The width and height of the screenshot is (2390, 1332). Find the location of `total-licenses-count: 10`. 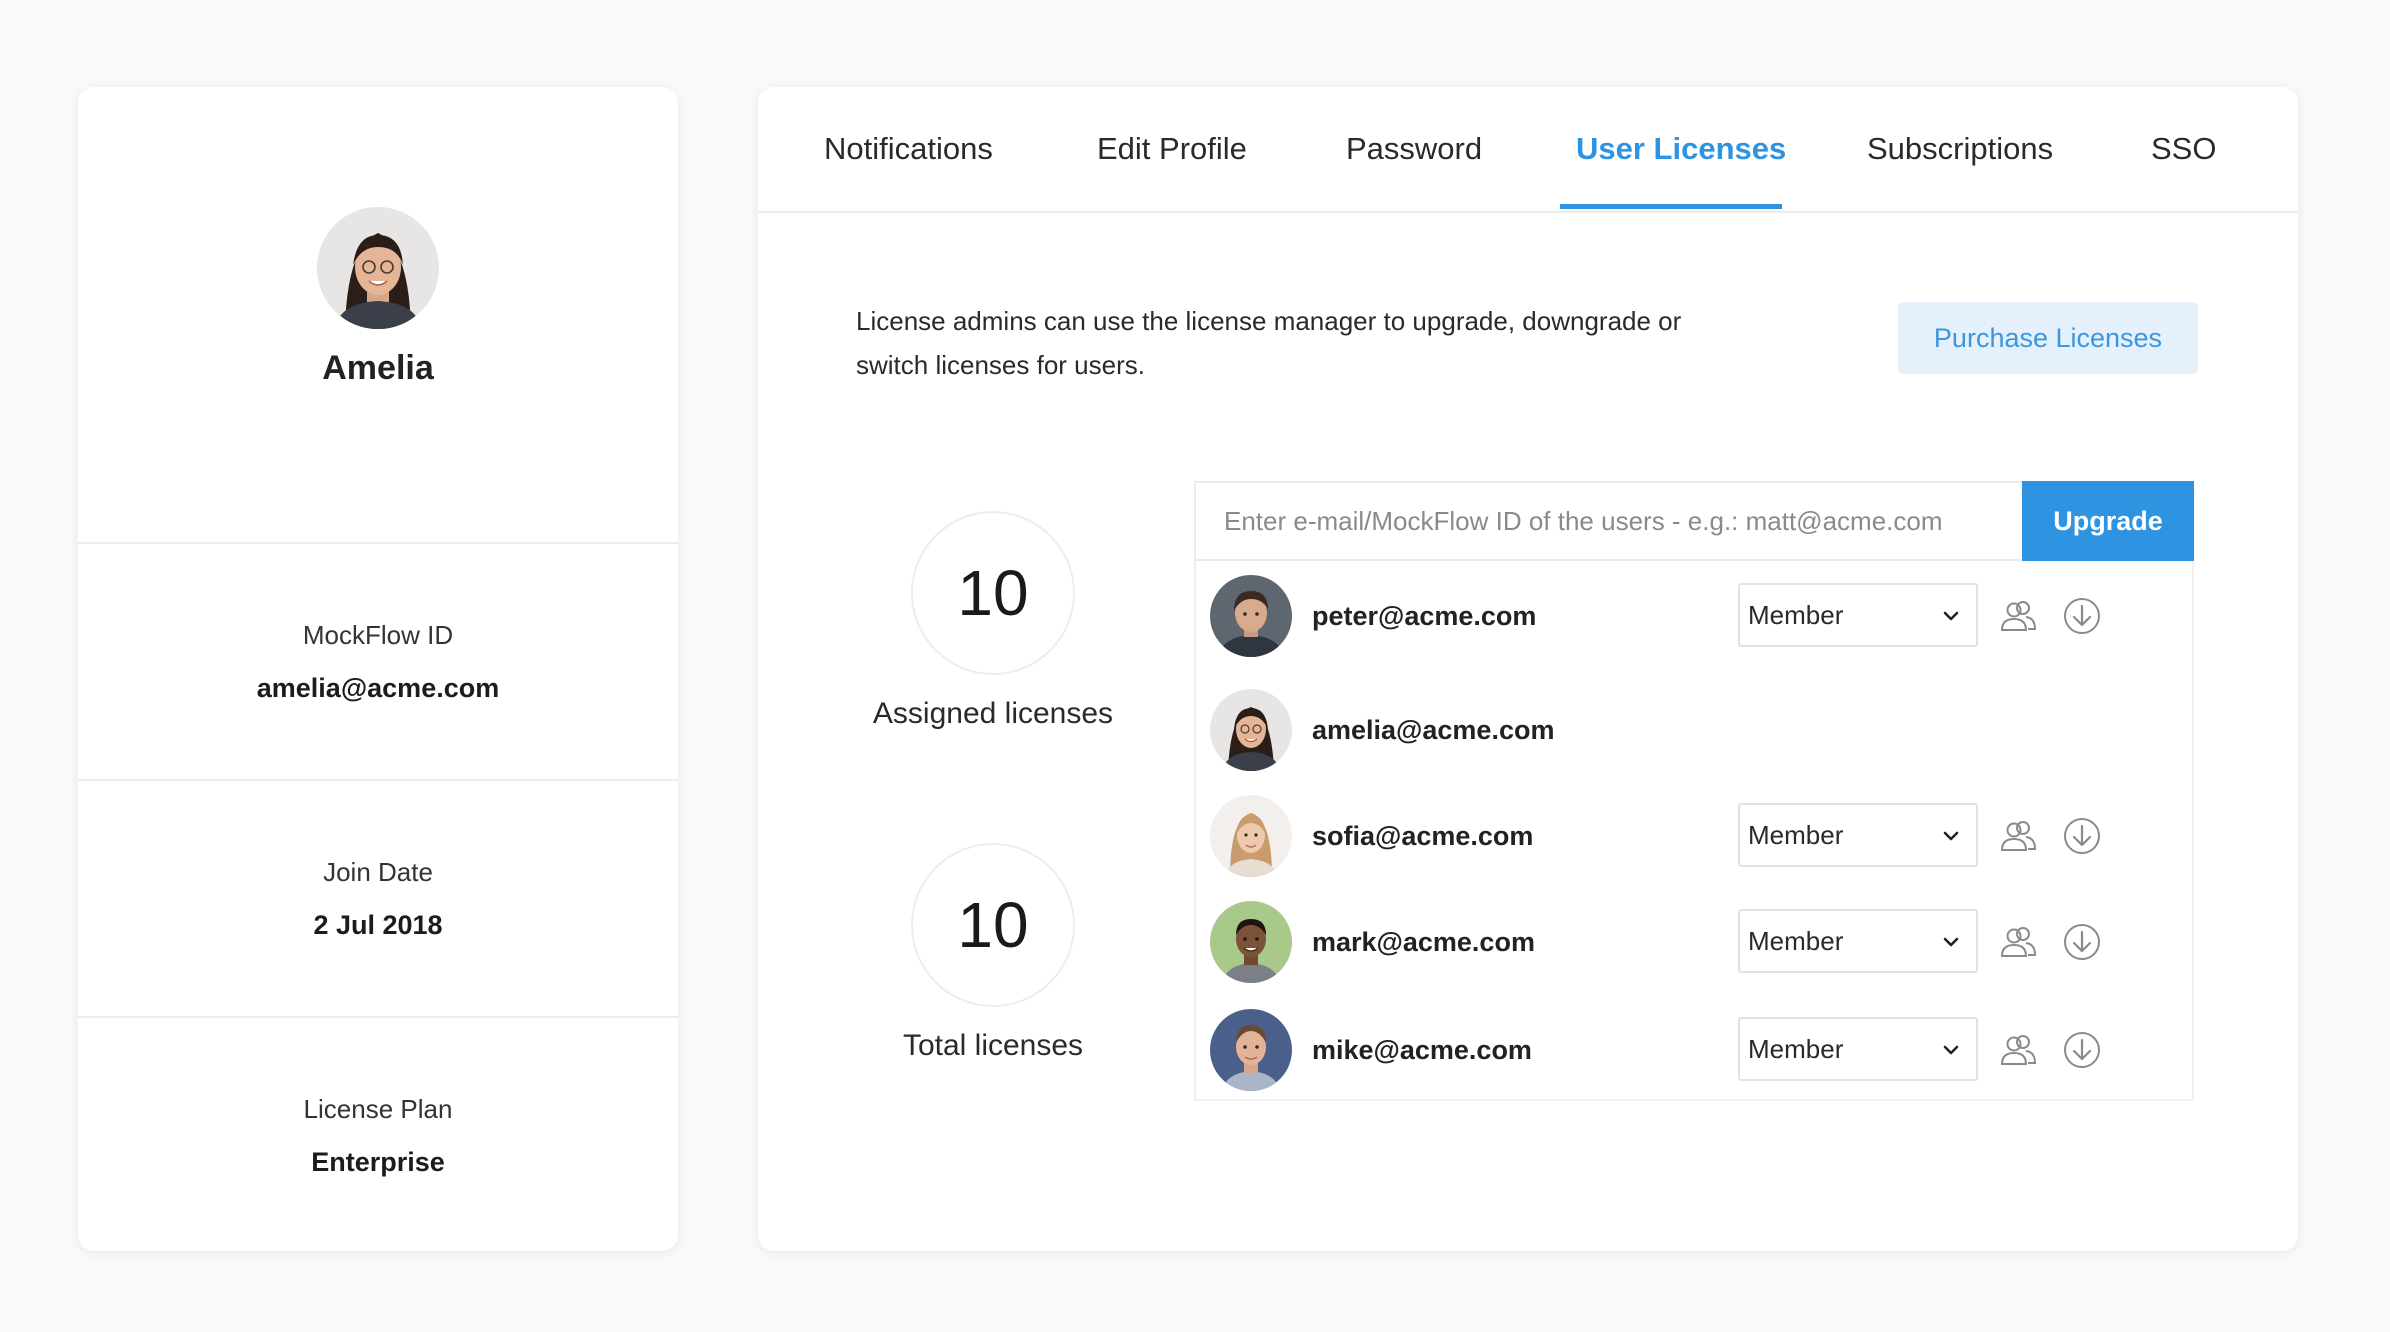

total-licenses-count: 10 is located at coordinates (993, 925).